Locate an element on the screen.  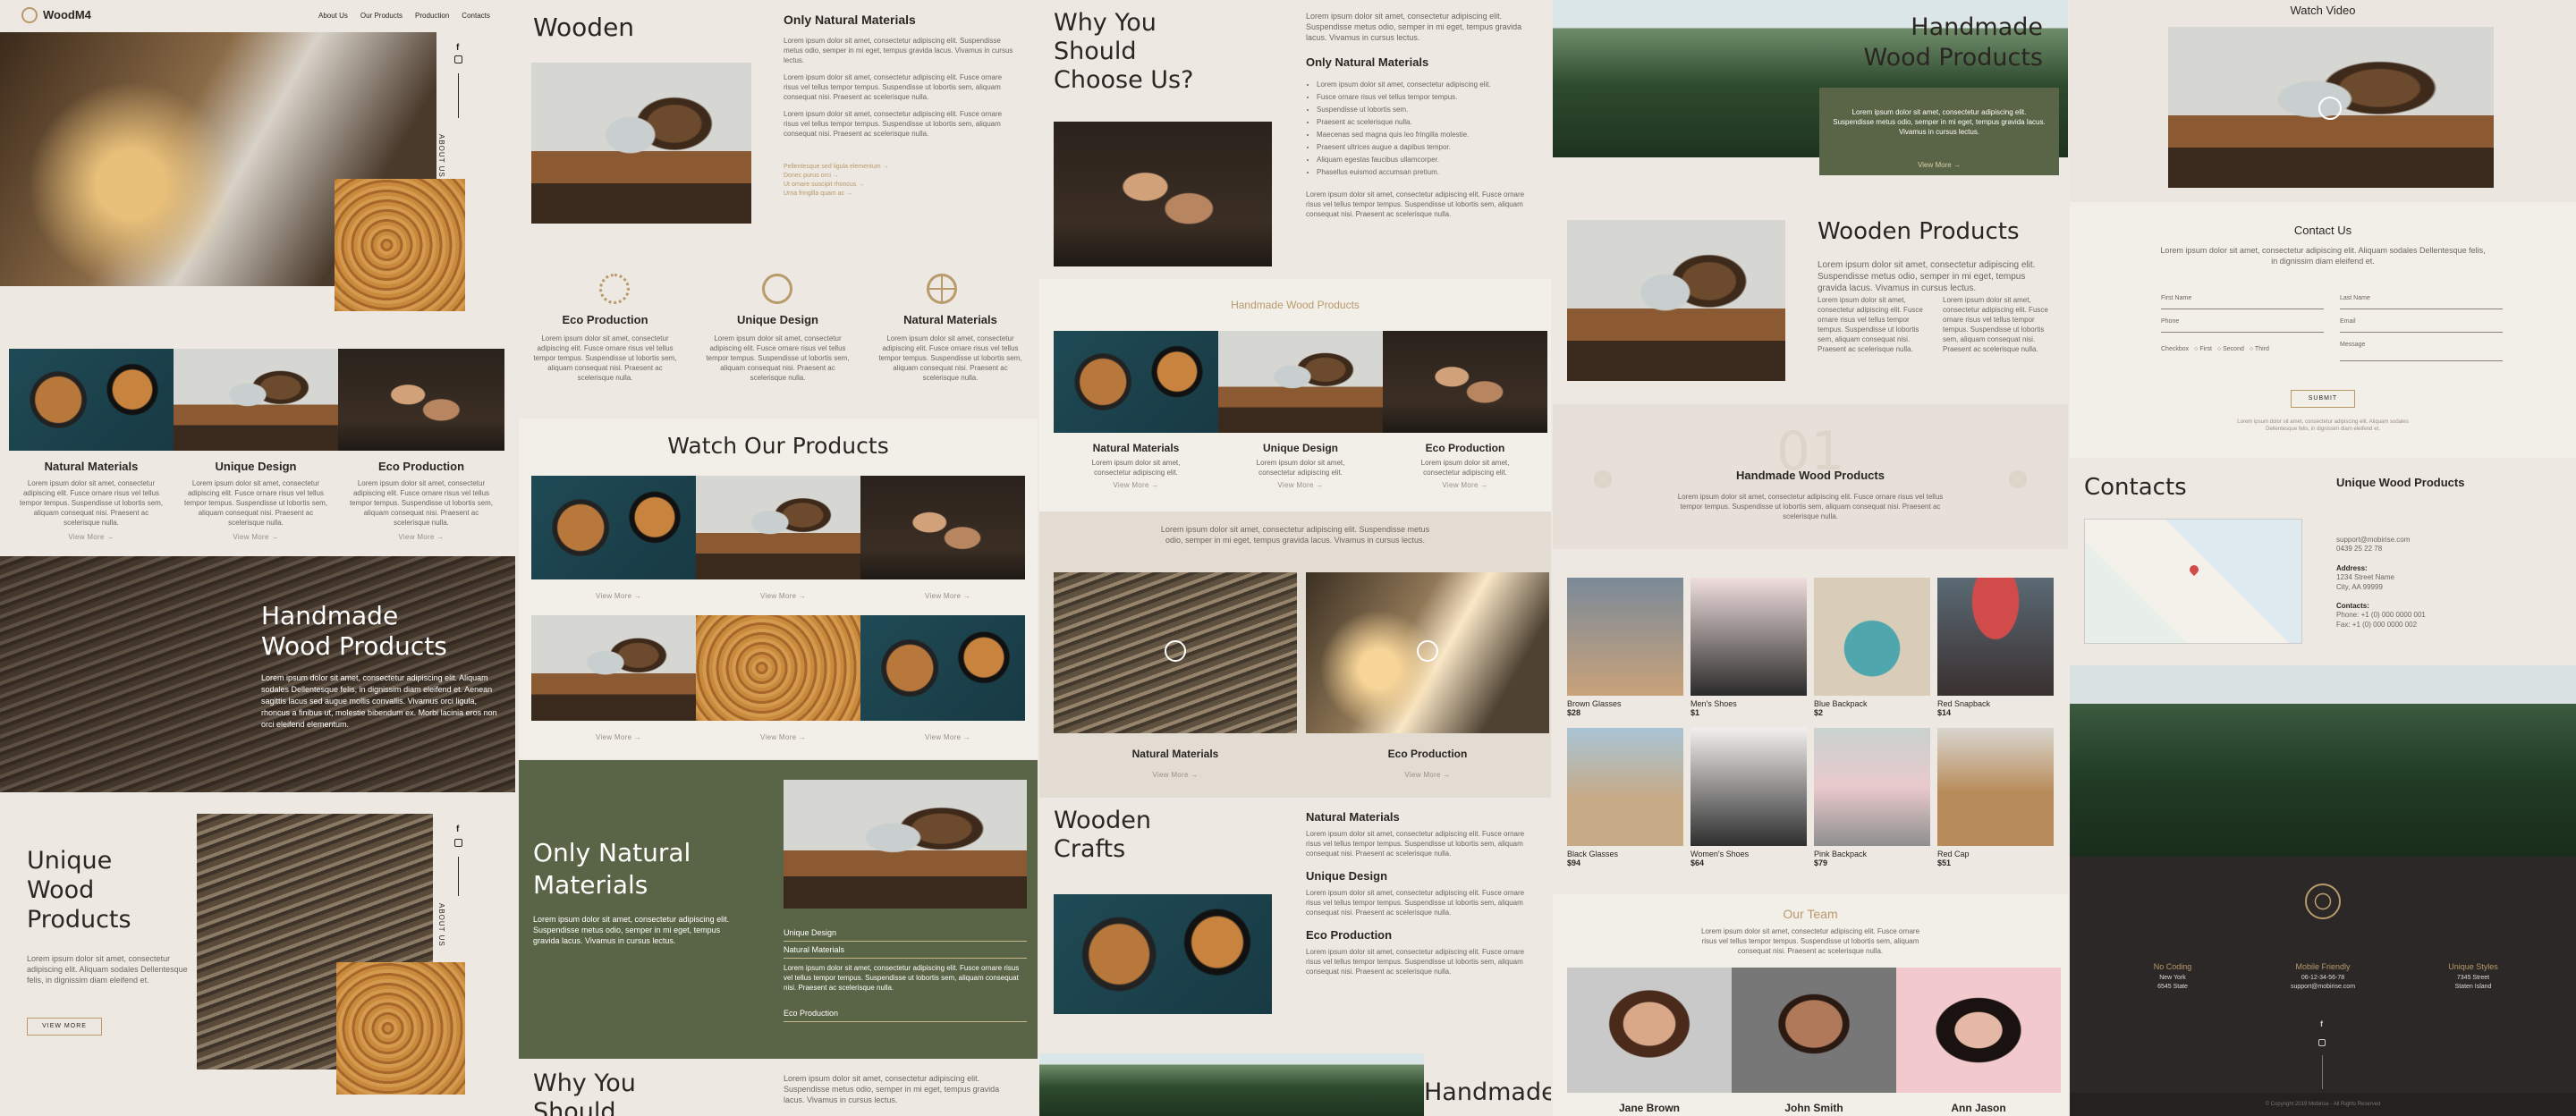
nav-item-products: Our Products is located at coordinates (381, 16).